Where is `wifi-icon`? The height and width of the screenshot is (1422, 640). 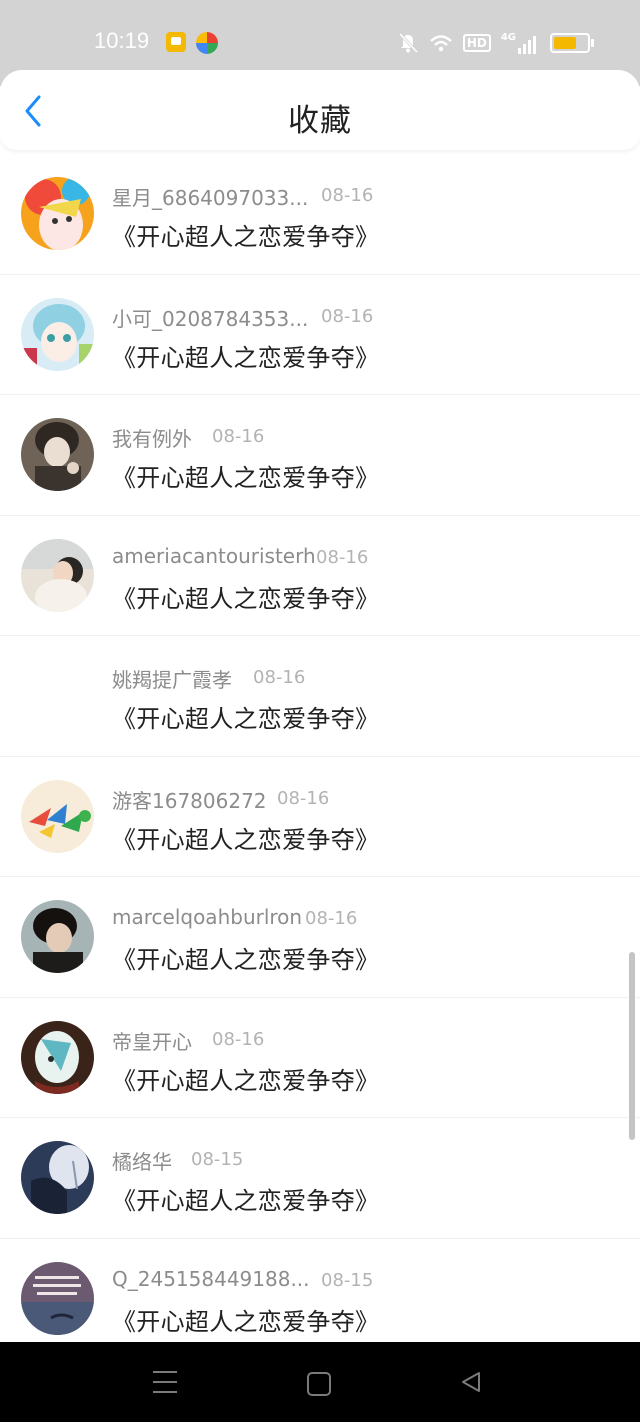
wifi-icon is located at coordinates (441, 43).